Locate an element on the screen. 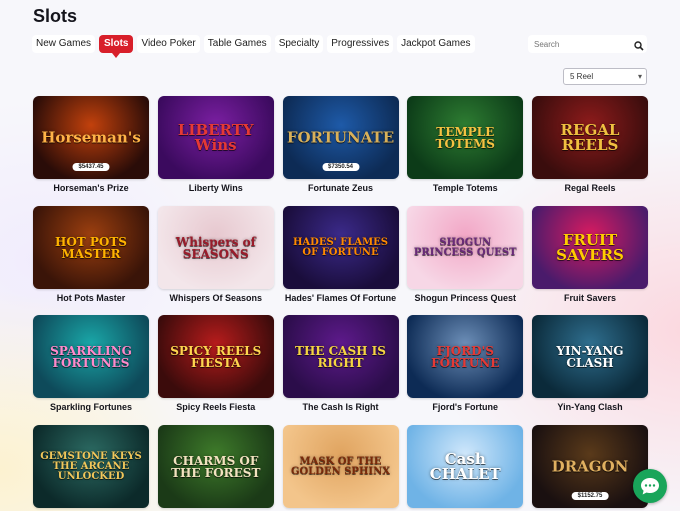  game-thumbnail: FJORD'S FORTUNE is located at coordinates (465, 356).